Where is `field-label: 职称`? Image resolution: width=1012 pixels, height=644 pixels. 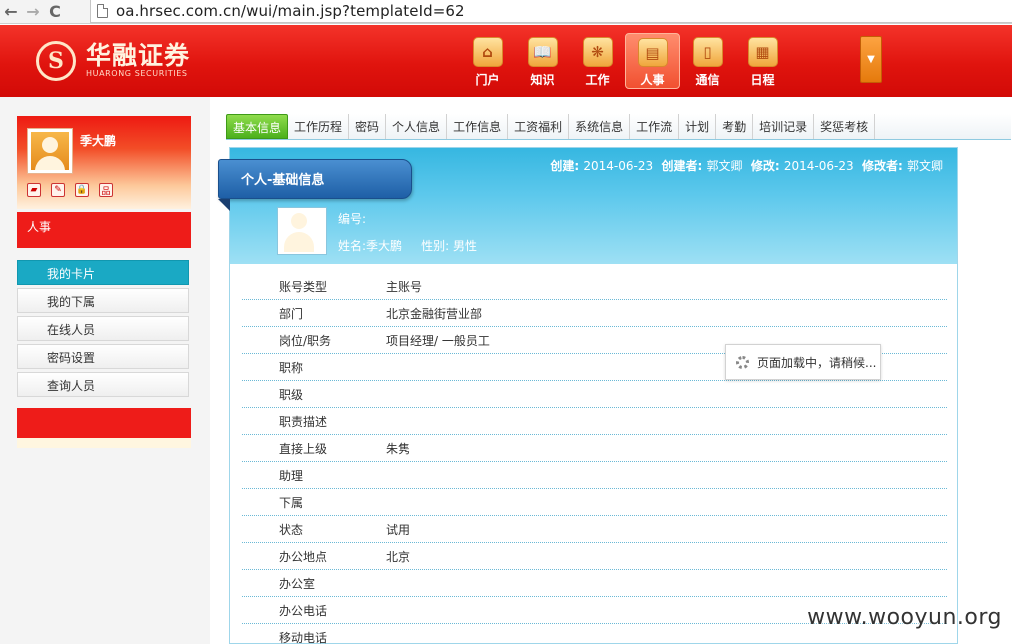
field-label: 职称 is located at coordinates (291, 367).